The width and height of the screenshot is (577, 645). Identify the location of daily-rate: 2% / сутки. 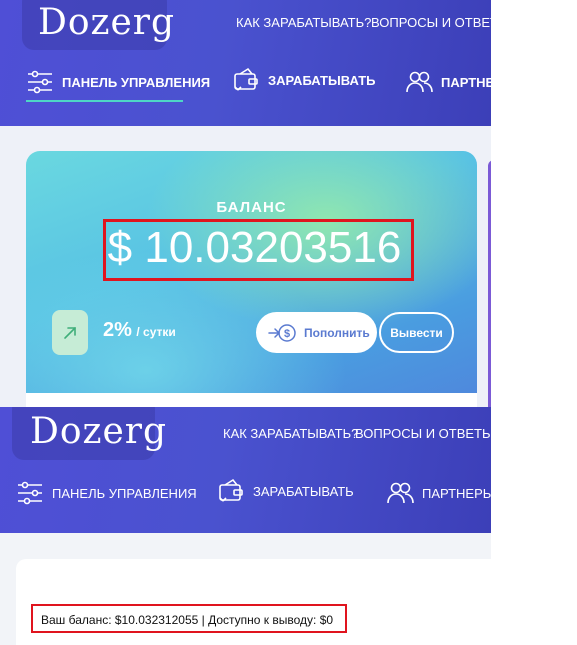
(139, 330).